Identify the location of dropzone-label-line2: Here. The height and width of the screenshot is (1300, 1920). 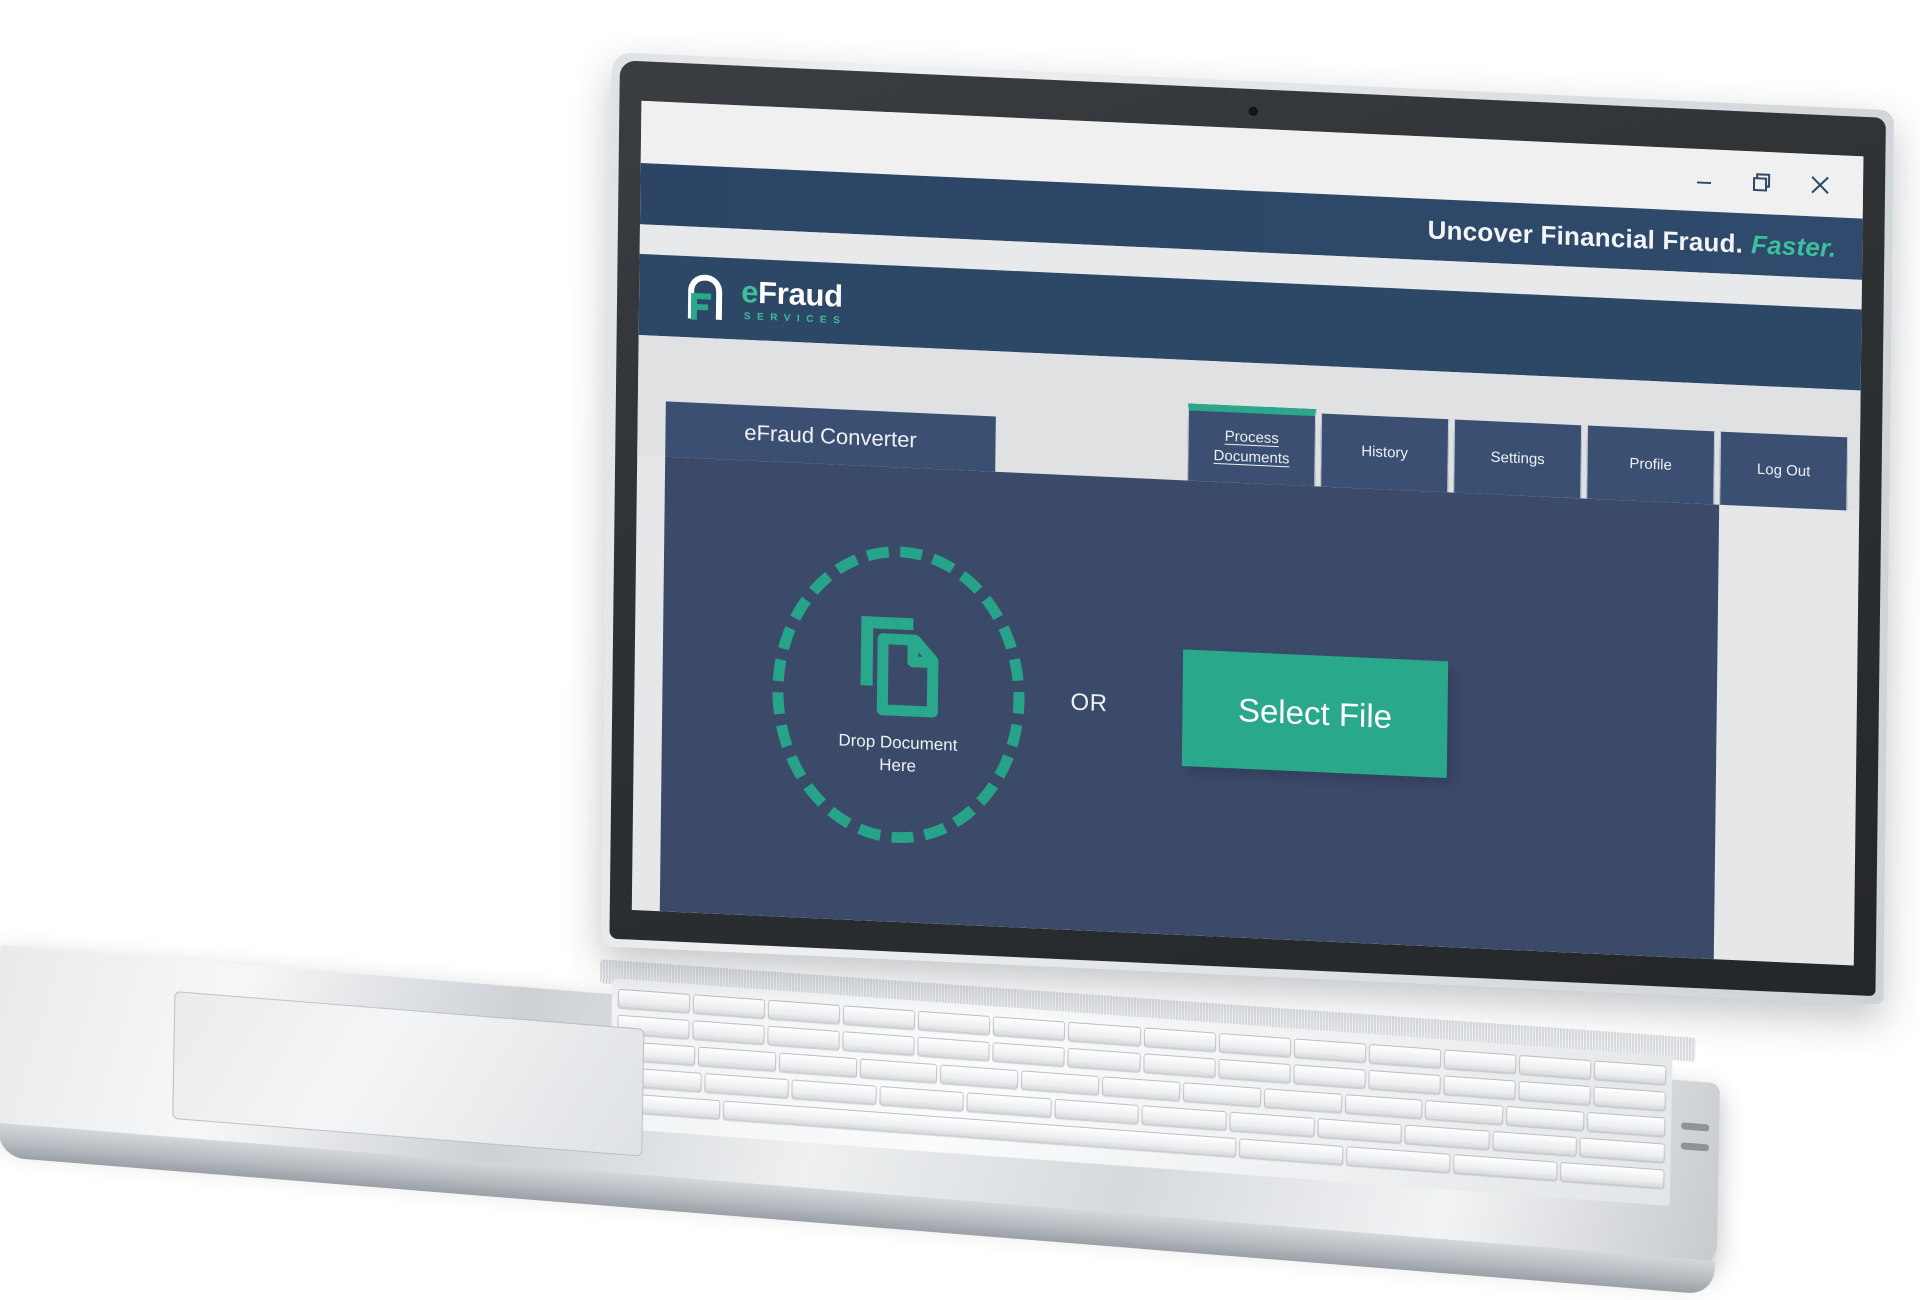
(898, 765).